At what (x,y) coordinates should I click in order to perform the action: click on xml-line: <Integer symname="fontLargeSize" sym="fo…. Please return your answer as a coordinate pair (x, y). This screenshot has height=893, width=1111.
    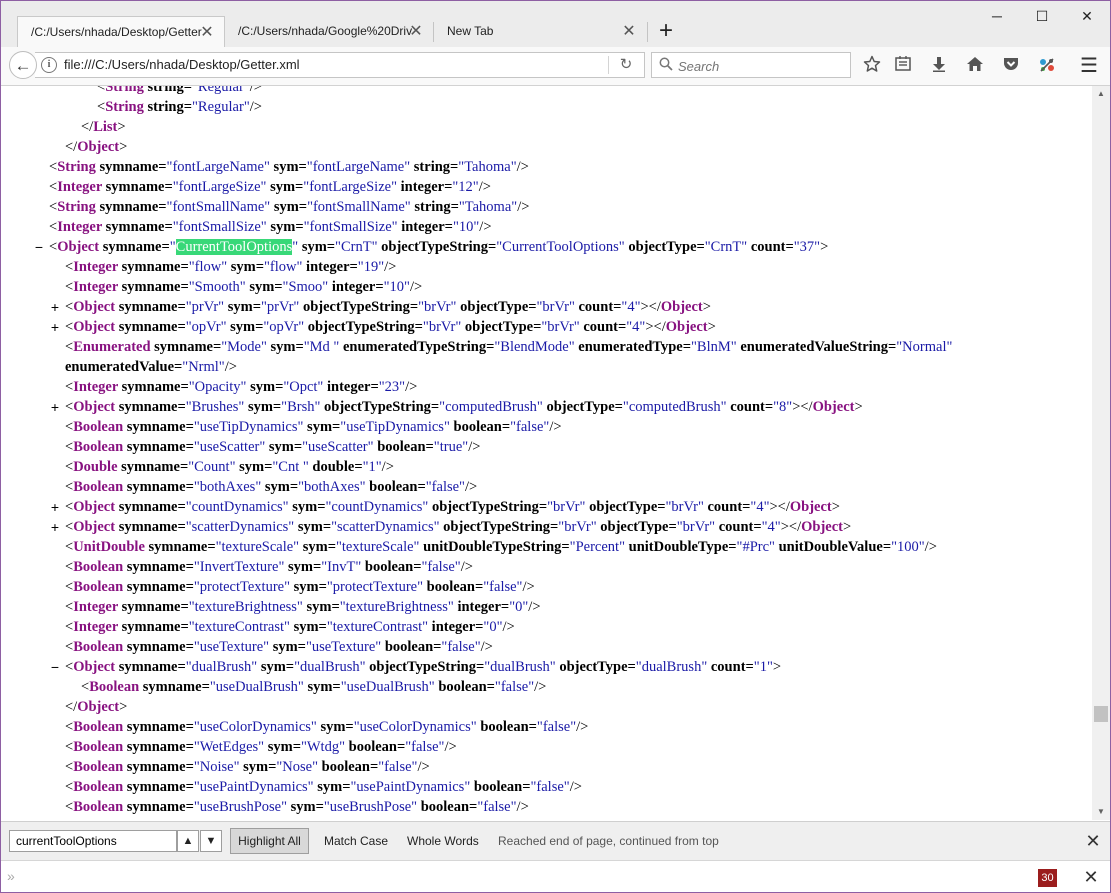
    Looking at the image, I should click on (270, 187).